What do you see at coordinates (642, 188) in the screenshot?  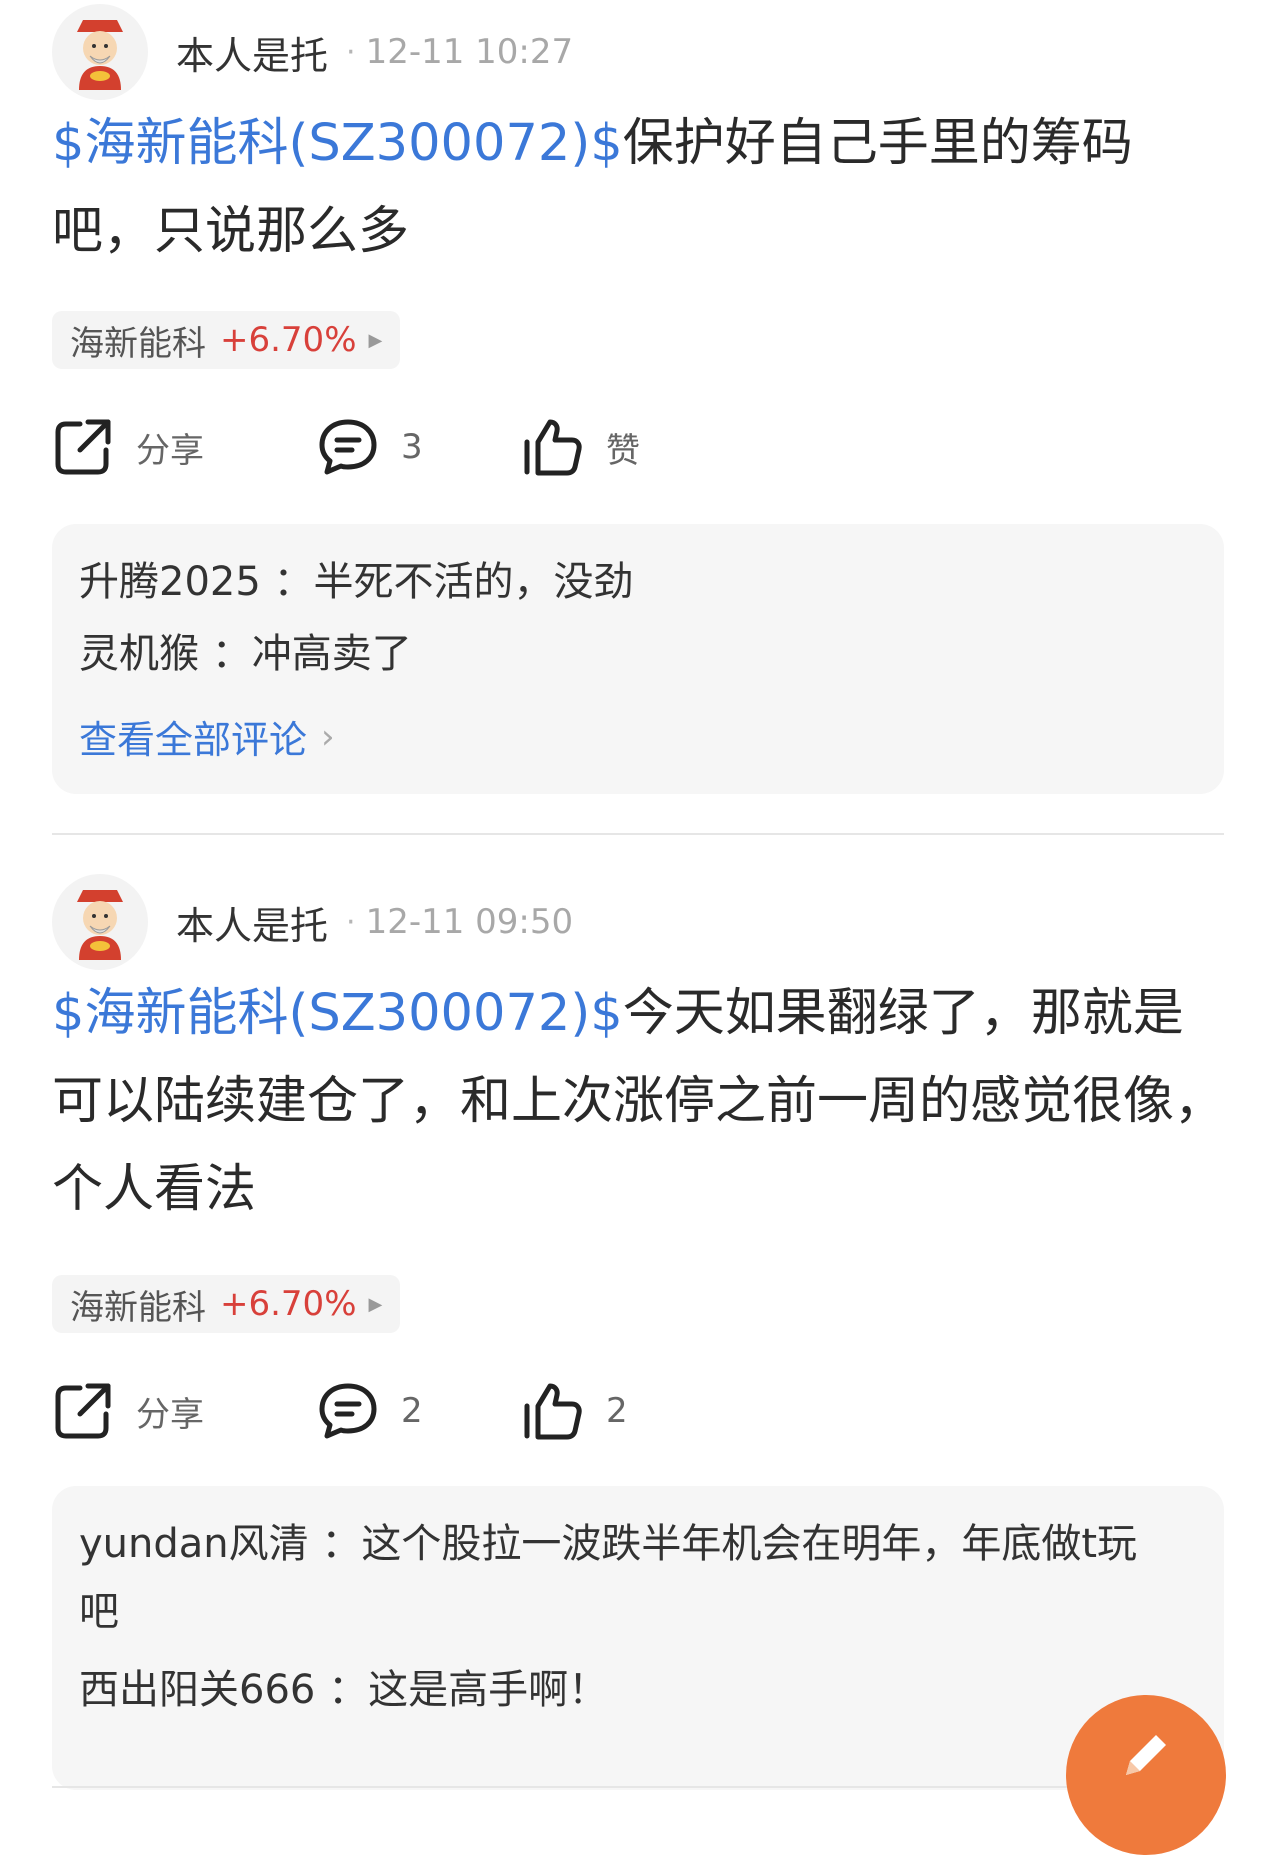 I see `post-text: $海新能科(SZ300072)$保护好自己手里的筹码吧，只说那么多` at bounding box center [642, 188].